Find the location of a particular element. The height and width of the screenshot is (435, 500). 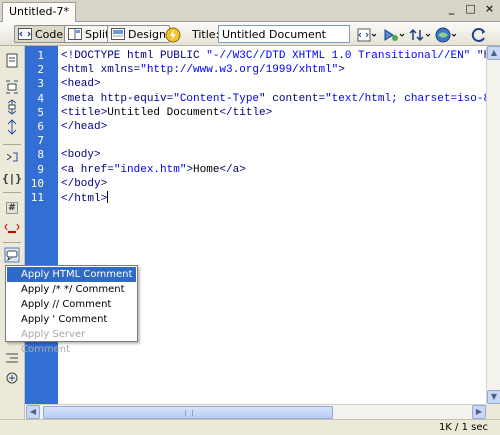

menu-item-apply-slash-comment: Apply // Comment is located at coordinates (71, 304).